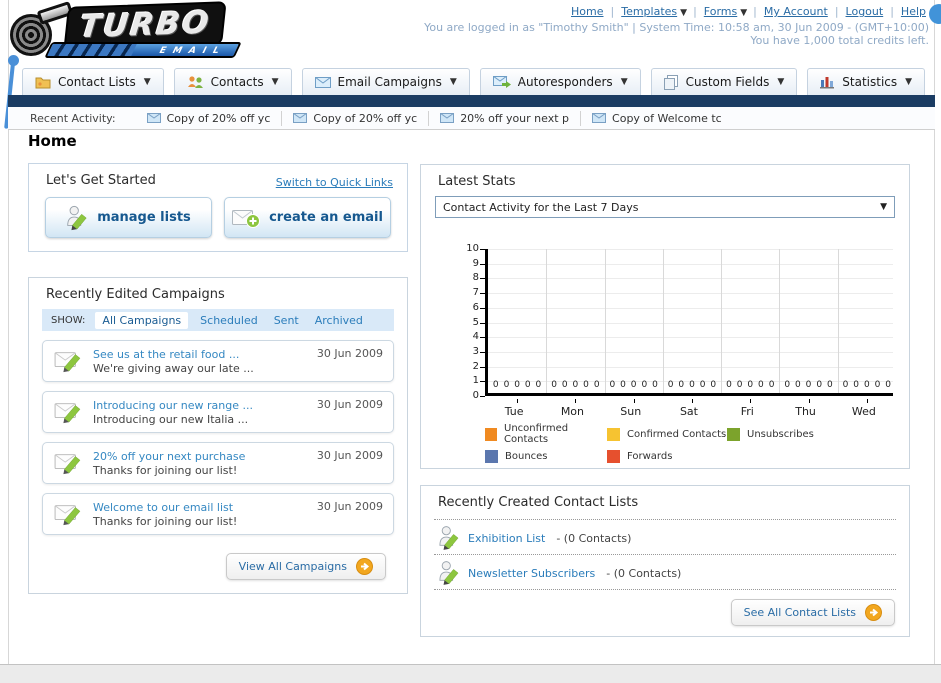 This screenshot has width=941, height=683. Describe the element at coordinates (286, 320) in the screenshot. I see `filter-sent: Sent` at that location.